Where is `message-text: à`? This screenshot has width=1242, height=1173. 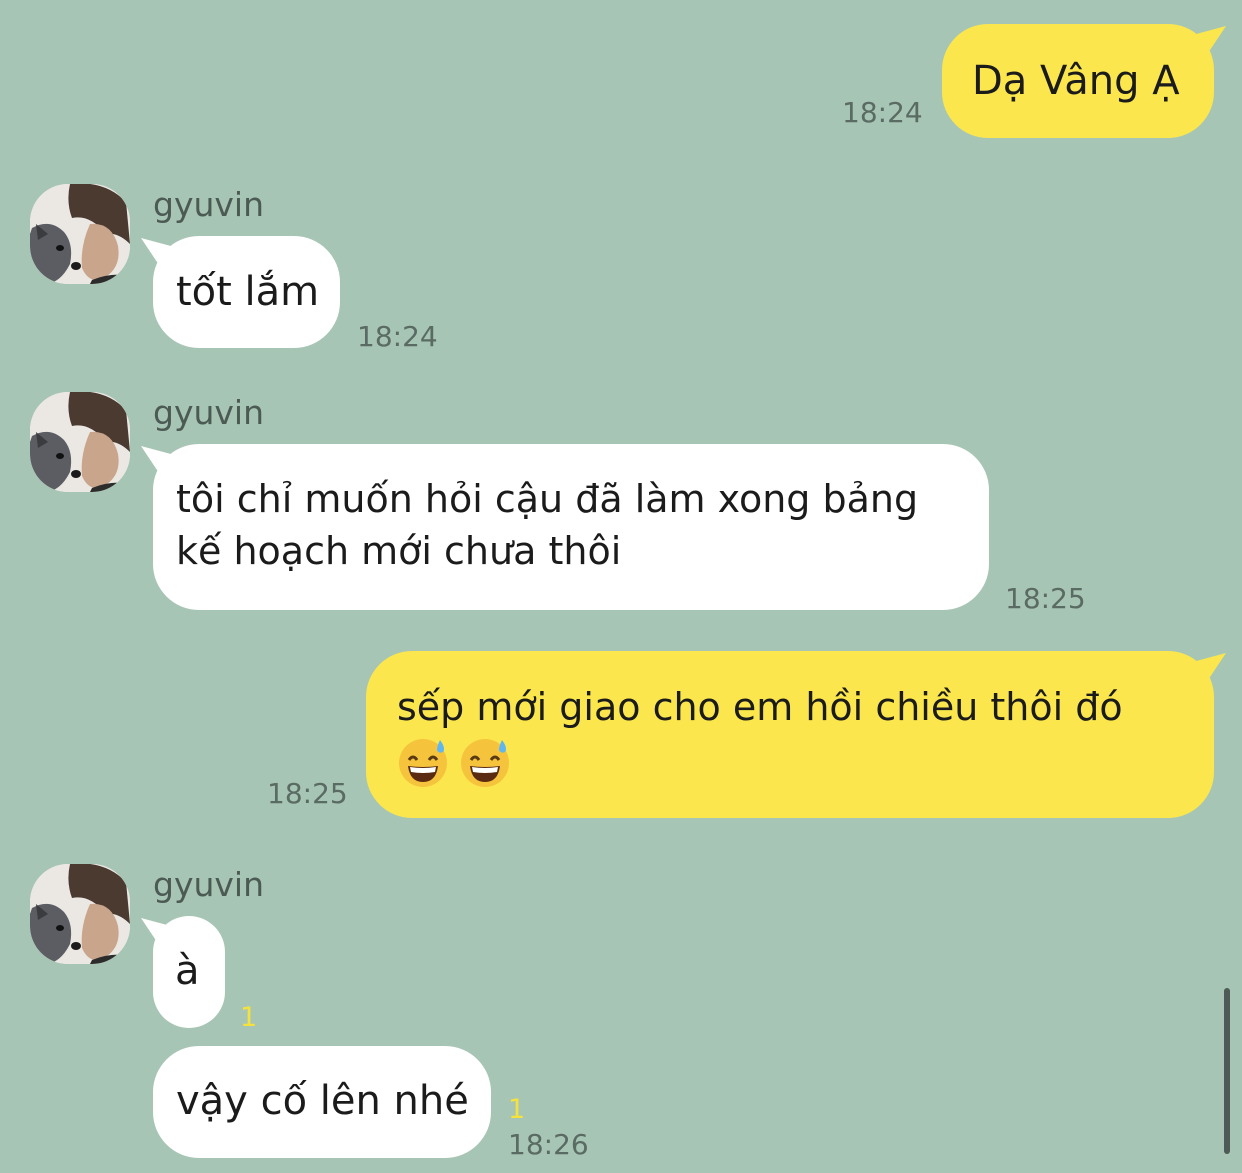 message-text: à is located at coordinates (187, 971).